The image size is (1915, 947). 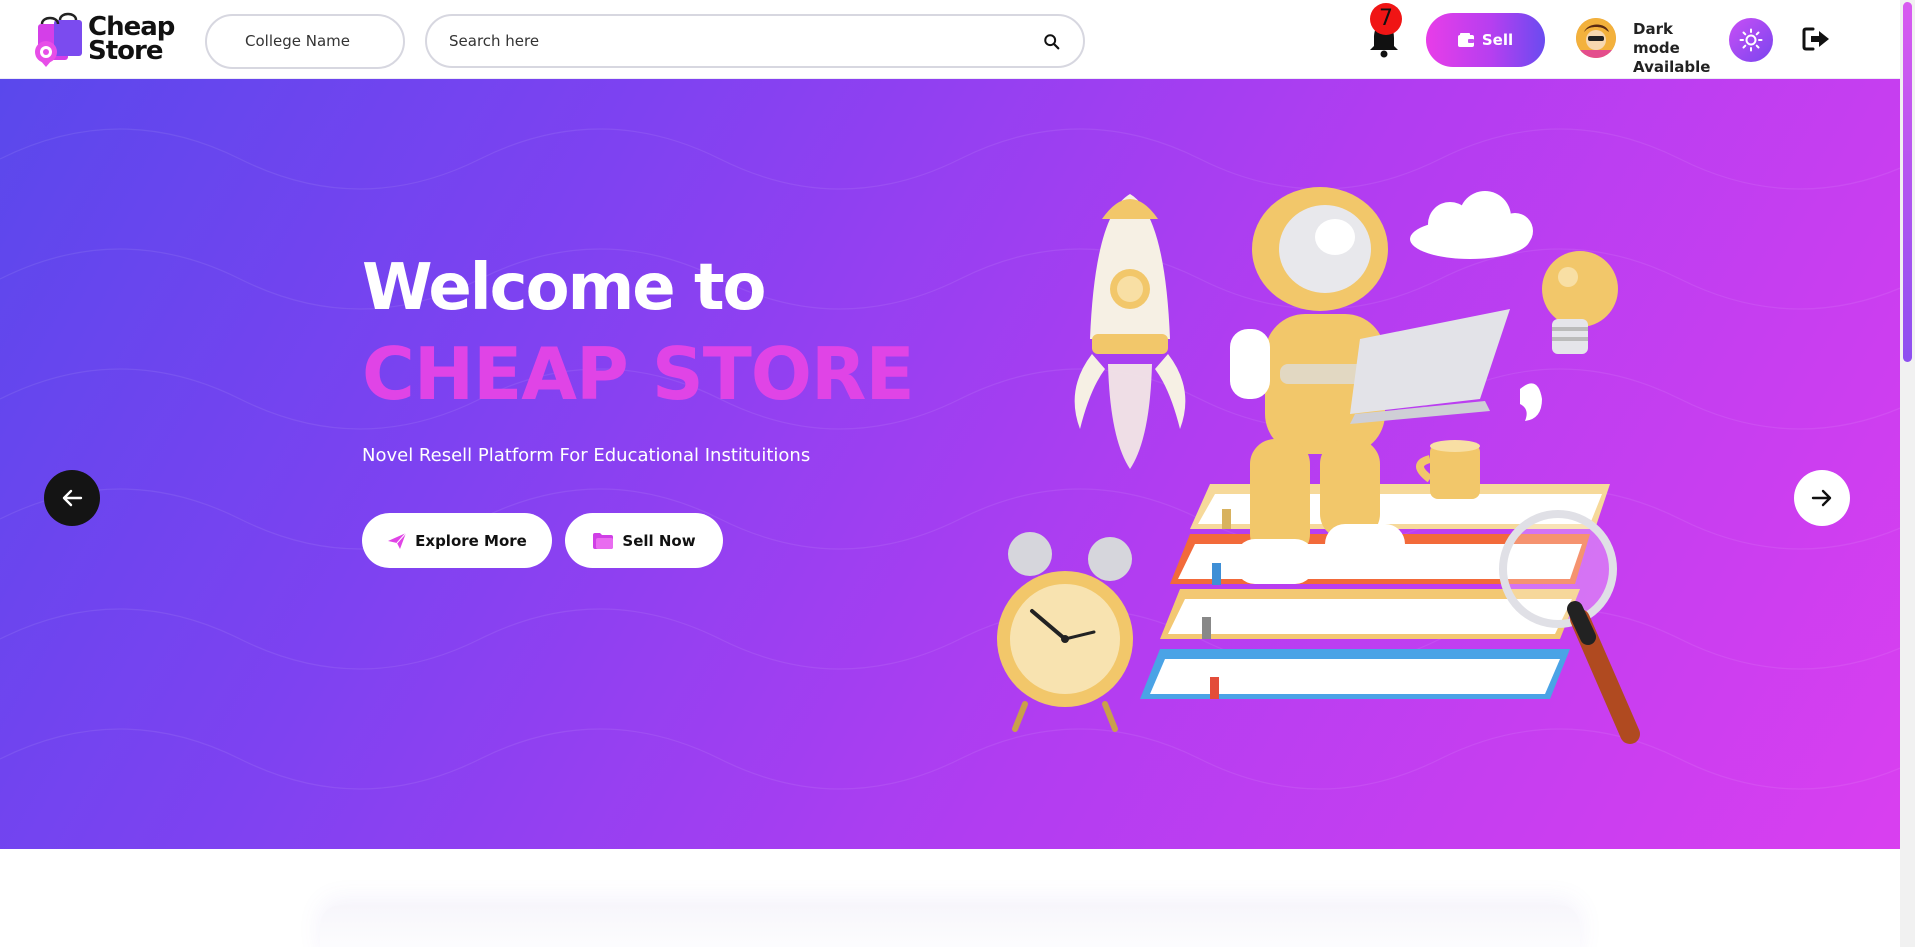 I want to click on light-bulb-graphic, so click(x=1580, y=302).